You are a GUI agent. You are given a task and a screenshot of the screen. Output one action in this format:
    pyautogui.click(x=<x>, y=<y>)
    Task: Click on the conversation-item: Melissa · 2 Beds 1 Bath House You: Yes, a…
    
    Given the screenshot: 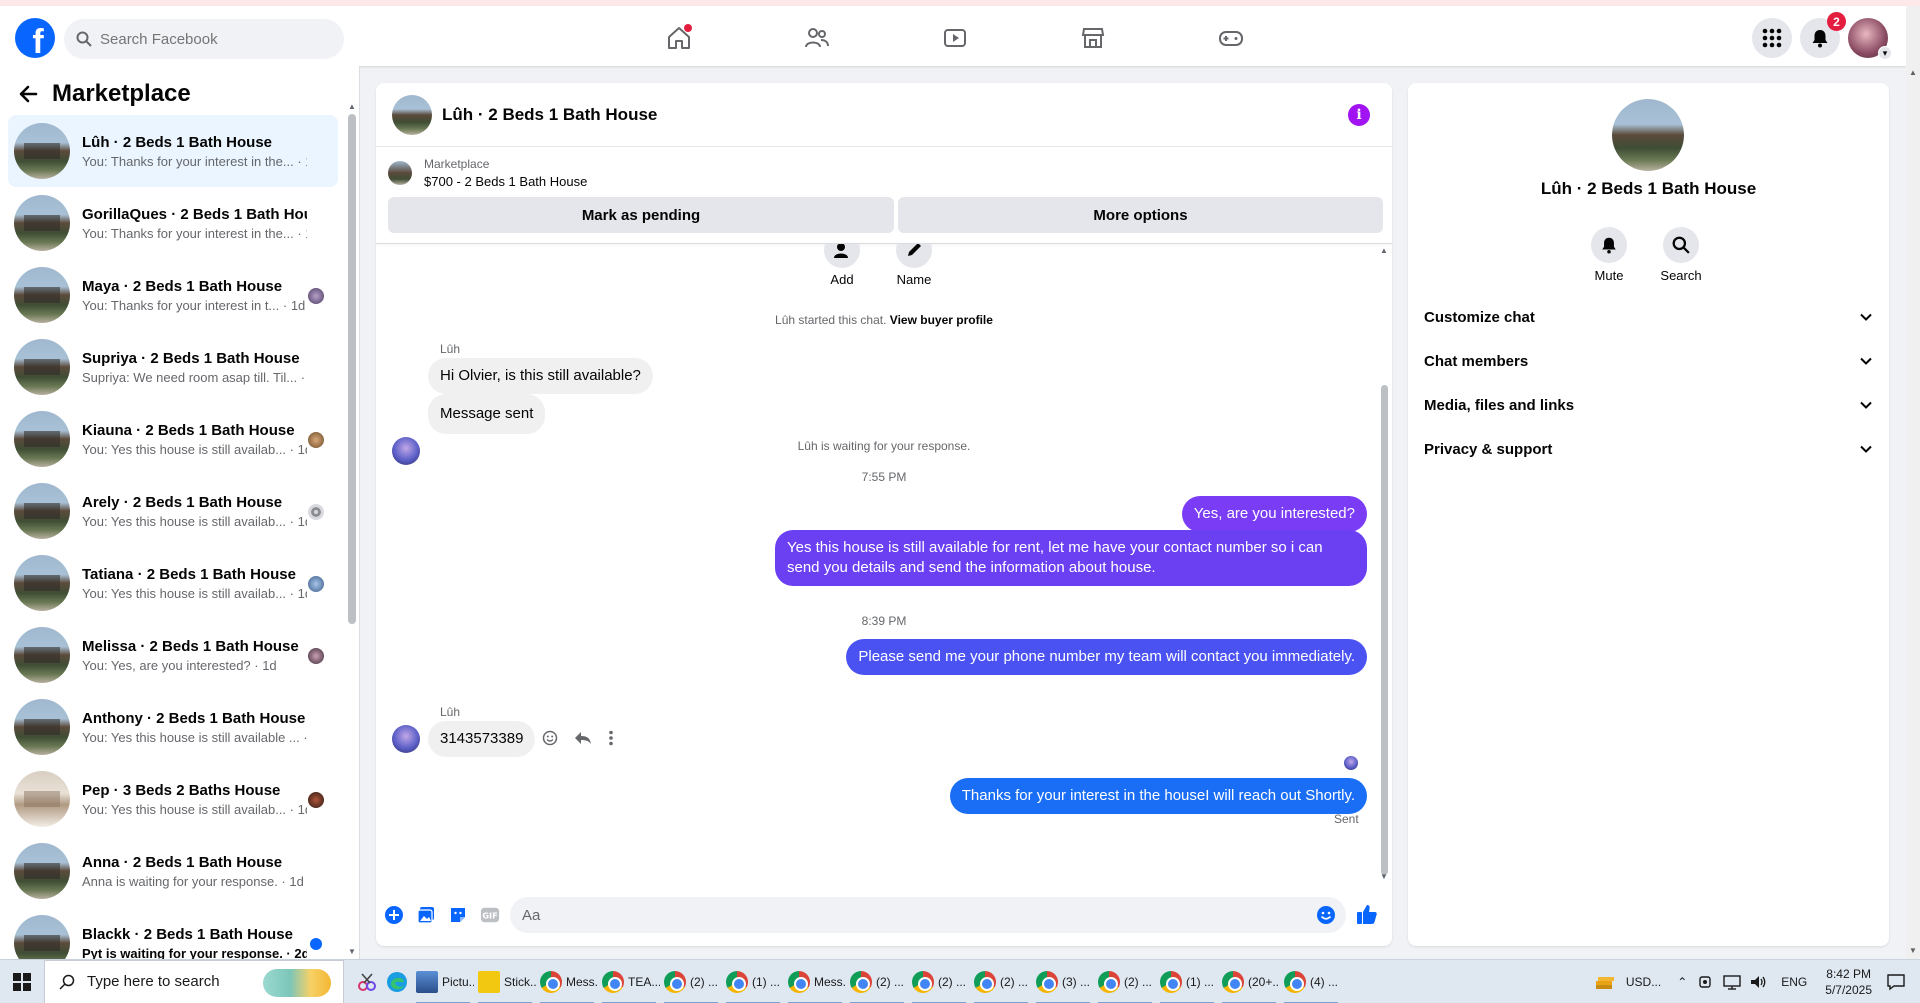 What is the action you would take?
    pyautogui.click(x=173, y=655)
    